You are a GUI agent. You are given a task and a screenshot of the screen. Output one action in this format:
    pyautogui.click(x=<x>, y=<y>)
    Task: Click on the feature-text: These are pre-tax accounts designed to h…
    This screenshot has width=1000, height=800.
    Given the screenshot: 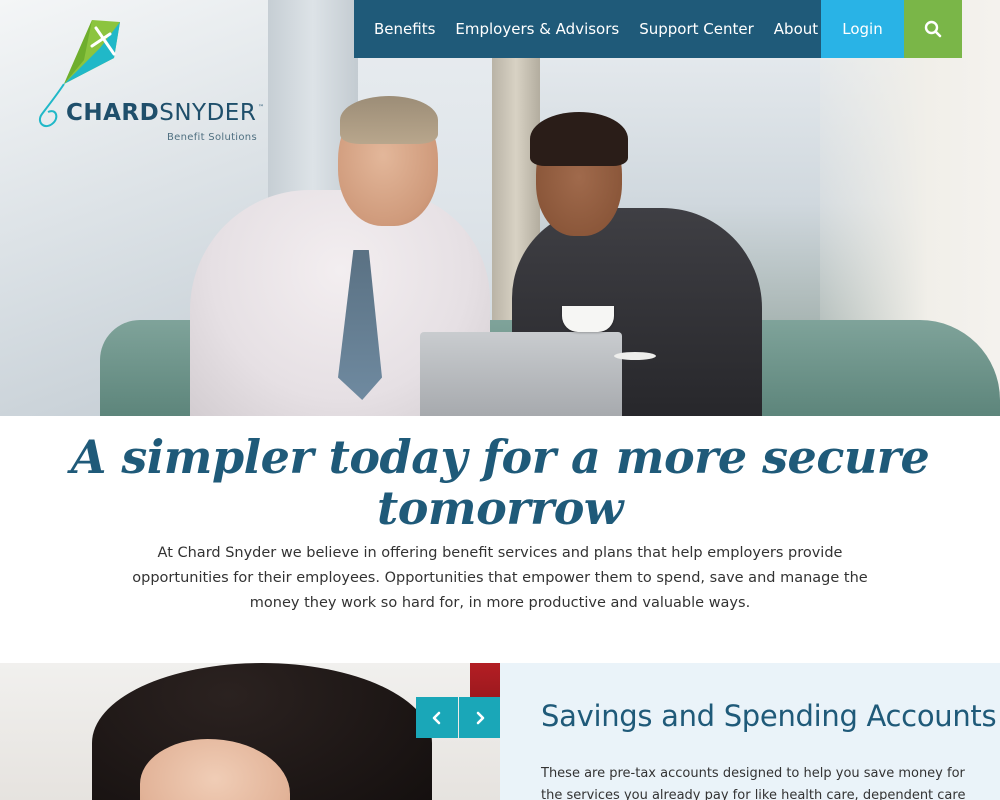 What is the action you would take?
    pyautogui.click(x=753, y=783)
    